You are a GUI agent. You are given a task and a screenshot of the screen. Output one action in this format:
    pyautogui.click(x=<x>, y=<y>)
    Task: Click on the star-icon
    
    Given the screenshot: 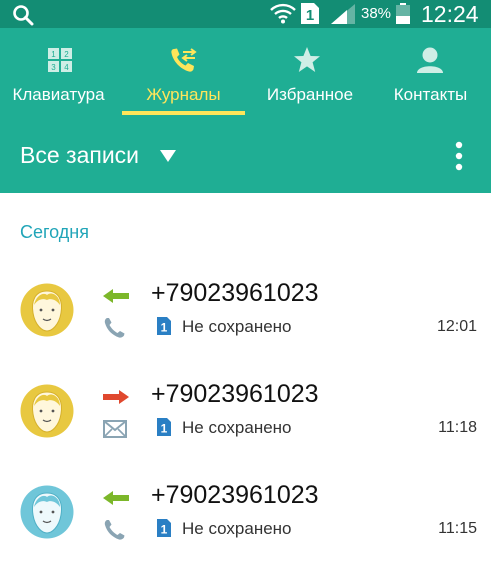 What is the action you would take?
    pyautogui.click(x=307, y=59)
    